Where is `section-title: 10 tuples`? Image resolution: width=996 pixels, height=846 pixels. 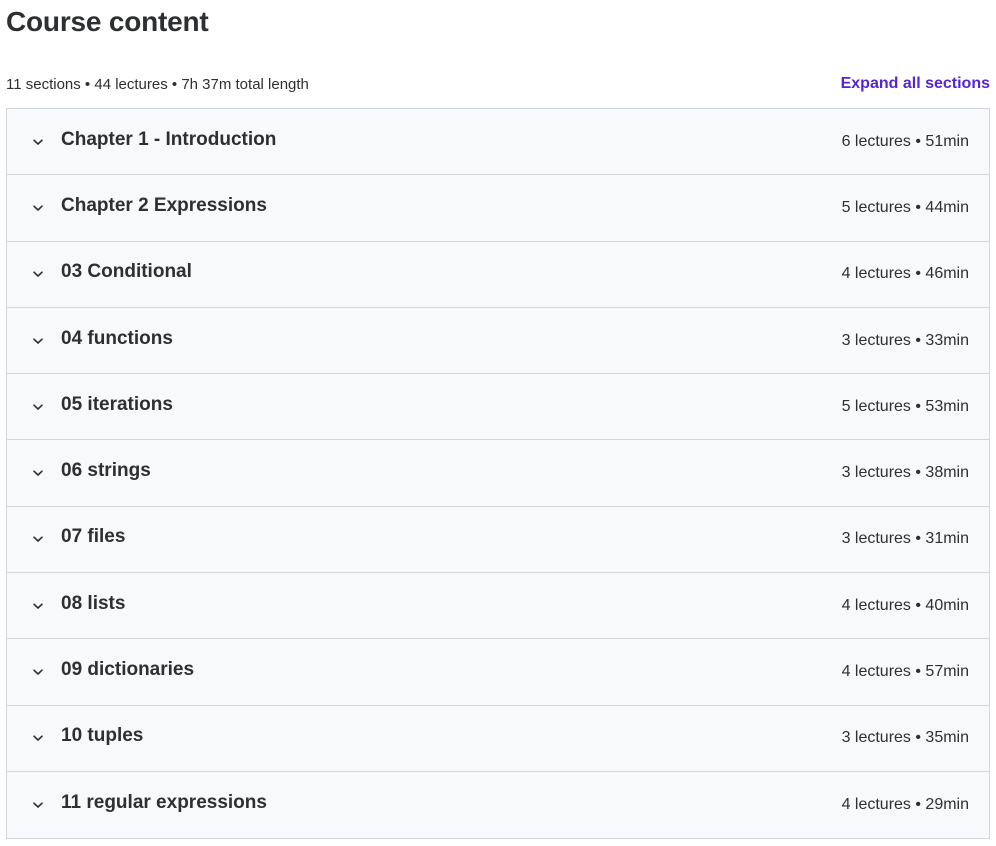 section-title: 10 tuples is located at coordinates (102, 736).